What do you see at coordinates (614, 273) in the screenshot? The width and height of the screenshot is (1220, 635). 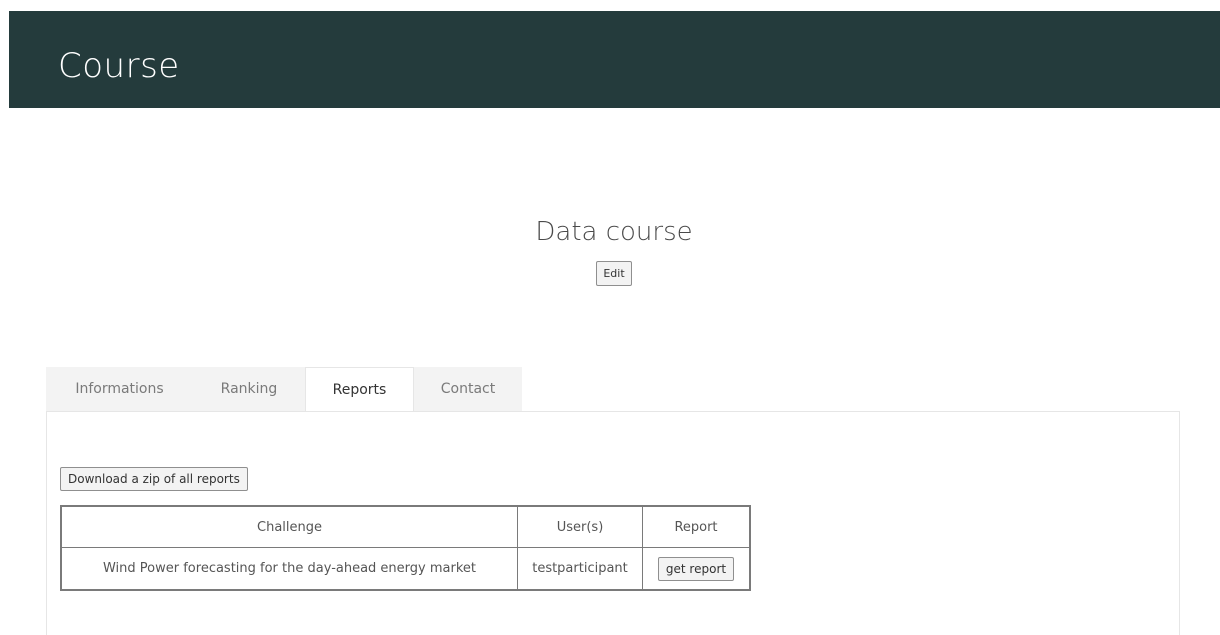 I see `edit-button: Edit` at bounding box center [614, 273].